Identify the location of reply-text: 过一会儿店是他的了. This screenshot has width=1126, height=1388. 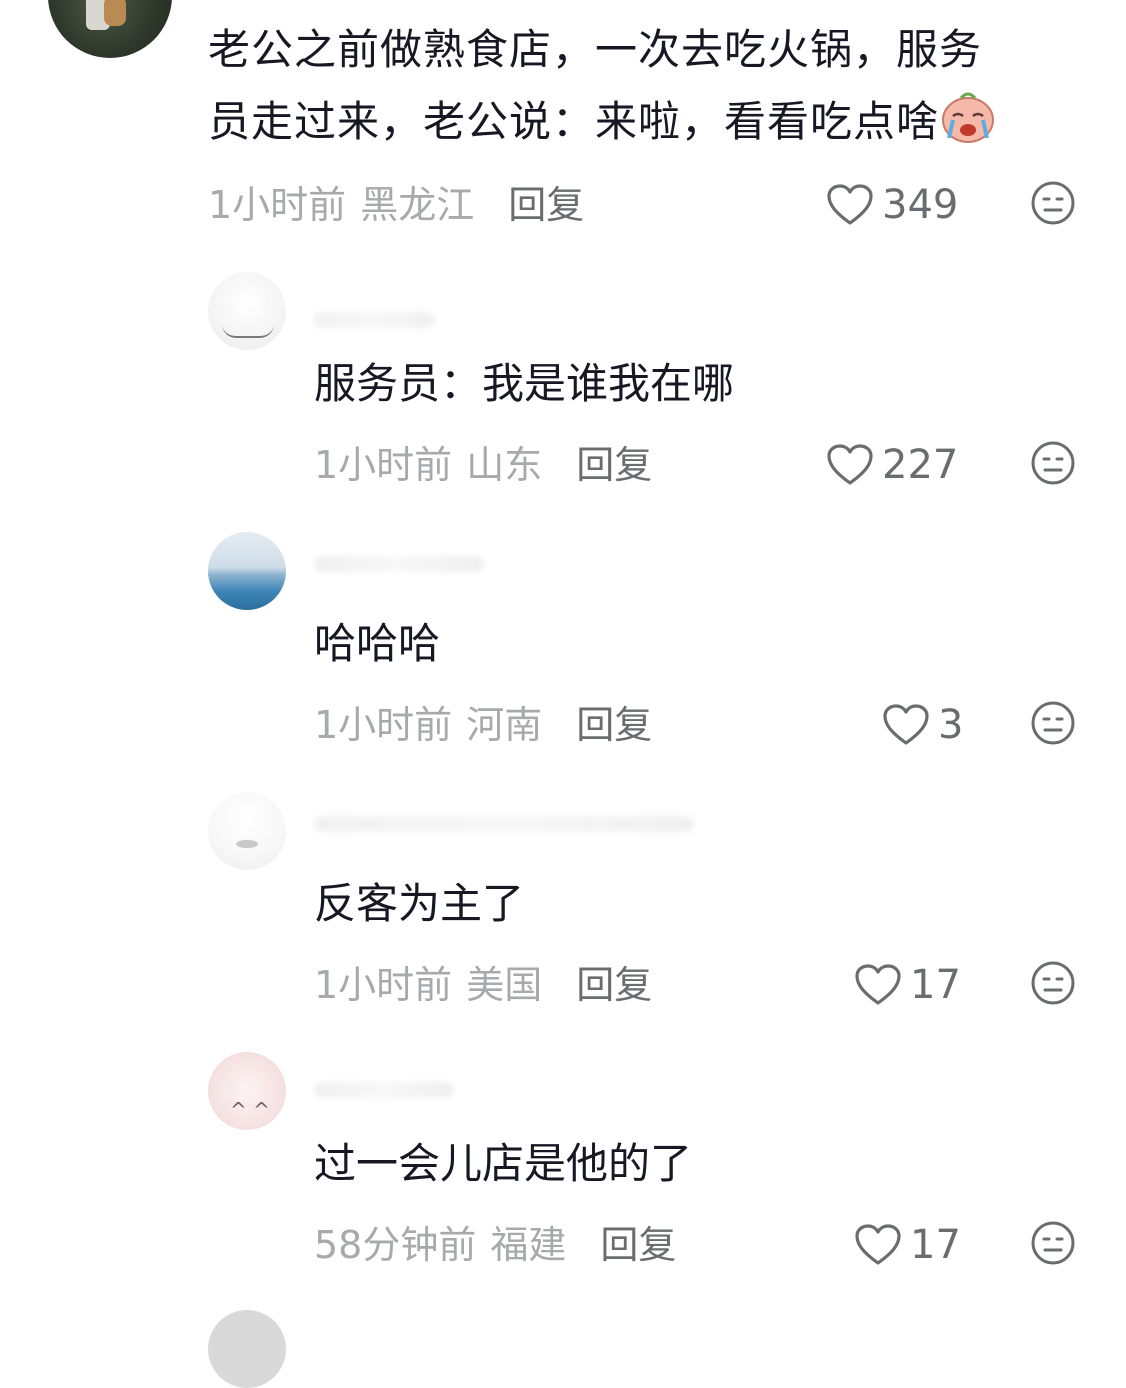
(503, 1163).